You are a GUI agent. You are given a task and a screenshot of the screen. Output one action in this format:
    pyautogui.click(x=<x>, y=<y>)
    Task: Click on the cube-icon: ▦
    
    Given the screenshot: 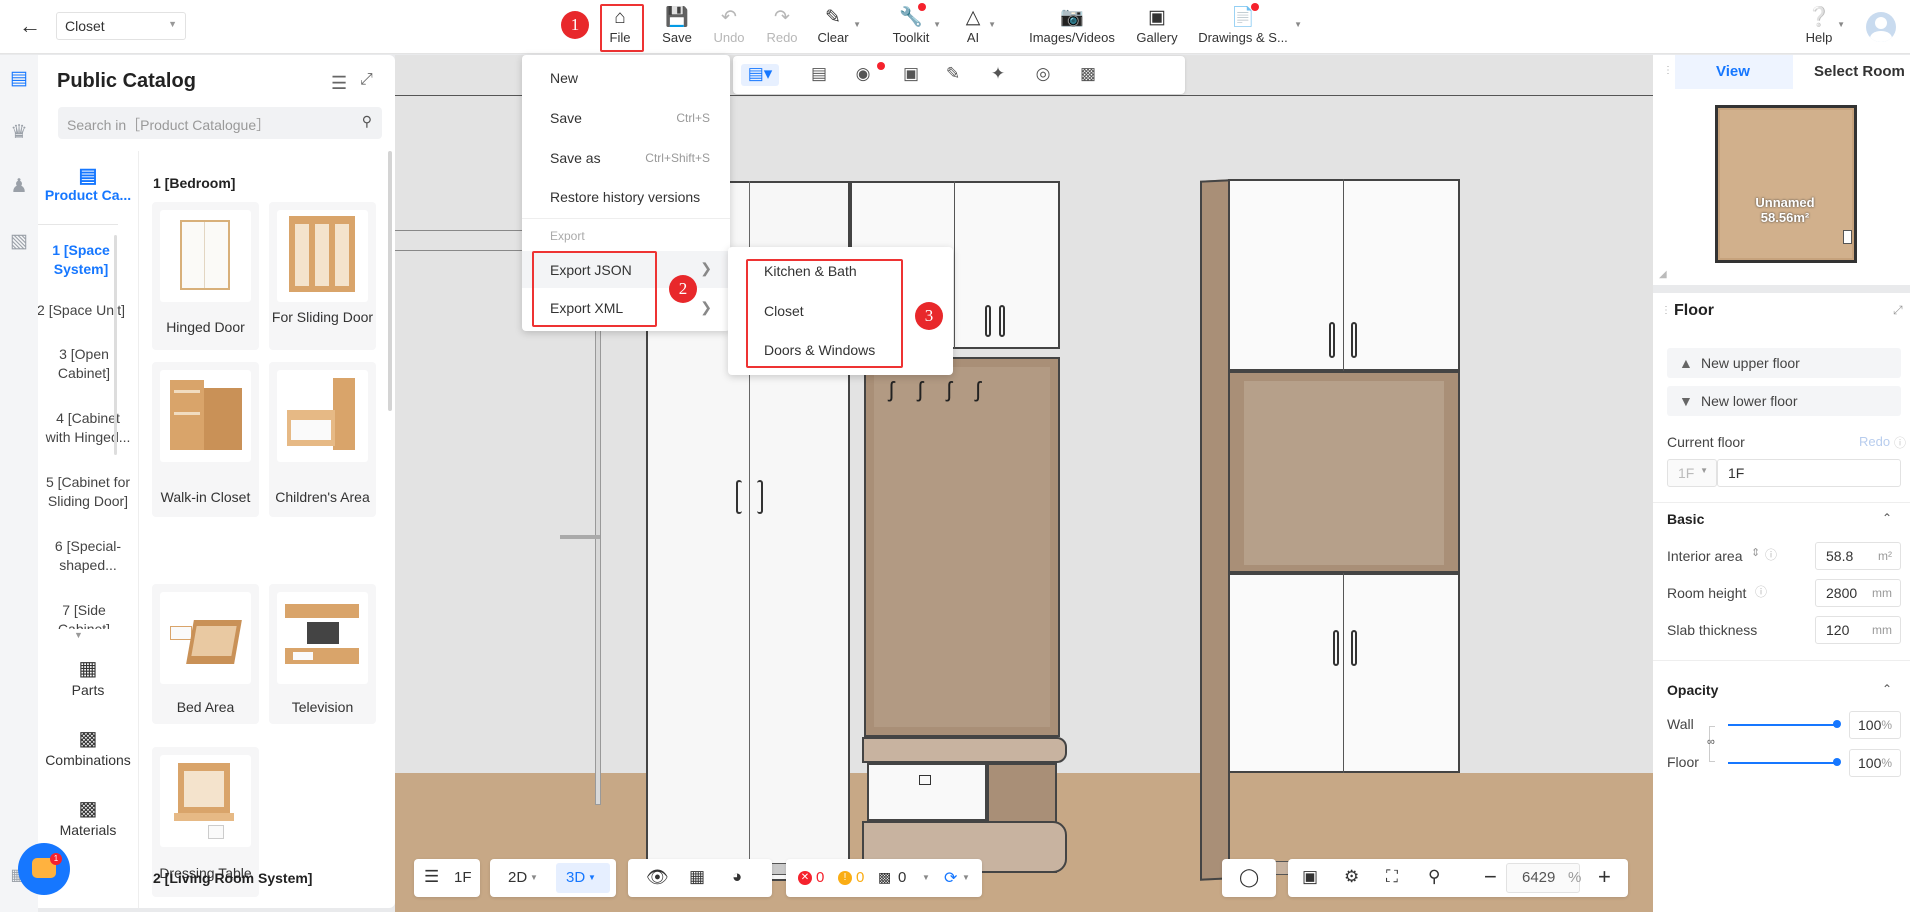 What is the action you would take?
    pyautogui.click(x=697, y=877)
    